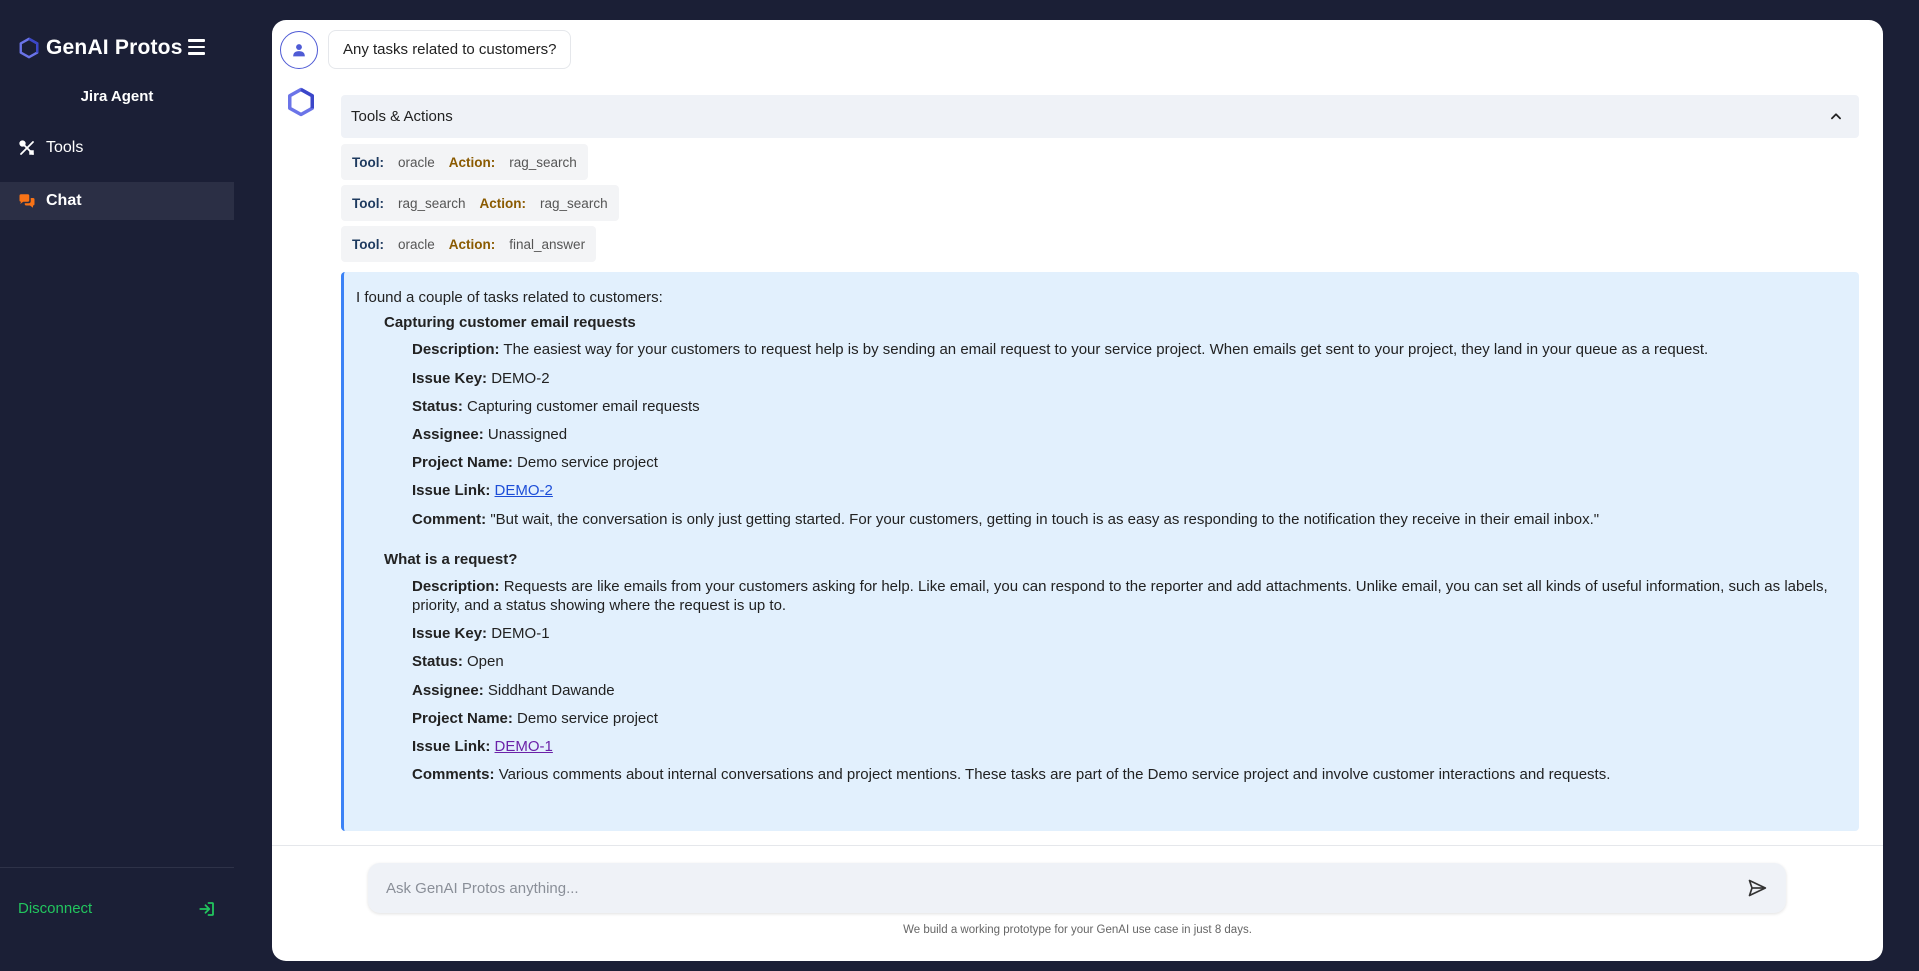 This screenshot has height=971, width=1919. I want to click on sidebar-item-label: Chat, so click(64, 200).